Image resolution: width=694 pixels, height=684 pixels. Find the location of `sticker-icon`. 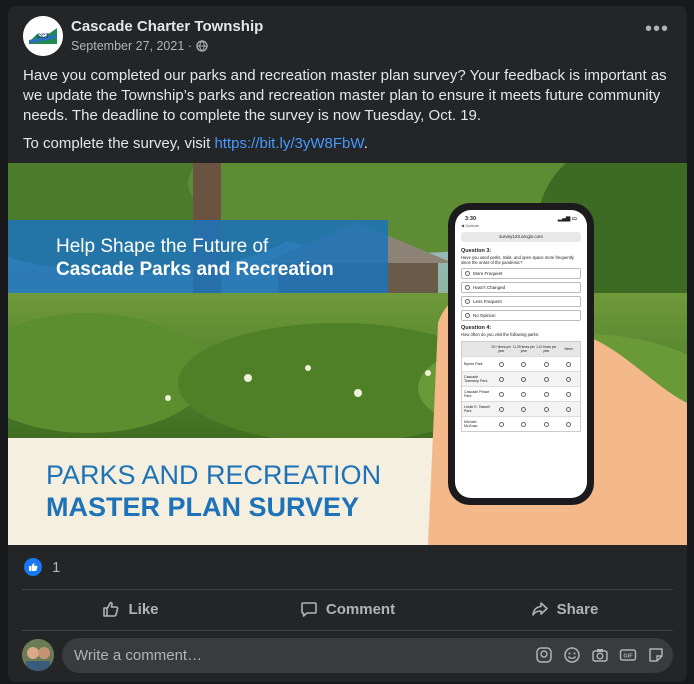

sticker-icon is located at coordinates (656, 655).